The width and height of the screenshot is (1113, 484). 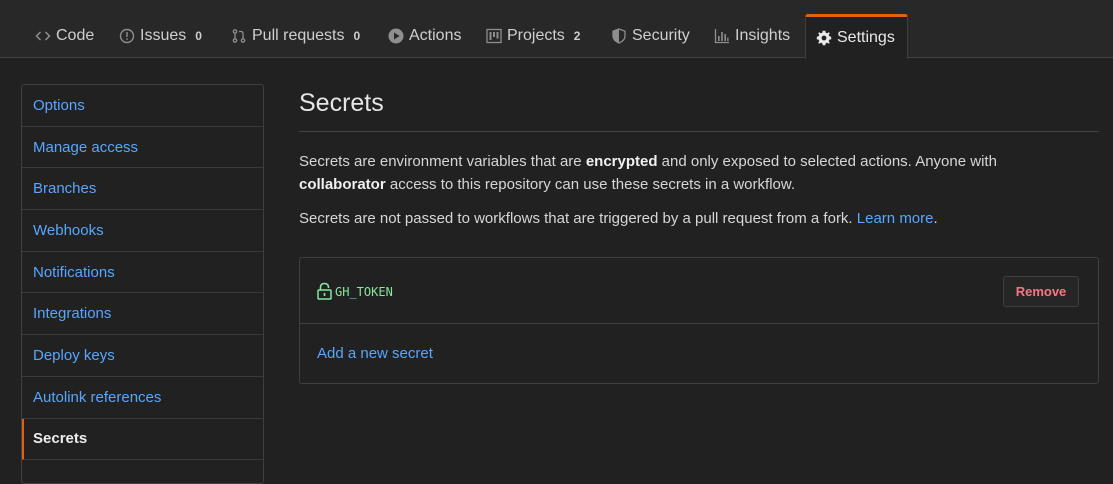 I want to click on tab-label: Pull requests, so click(x=298, y=35).